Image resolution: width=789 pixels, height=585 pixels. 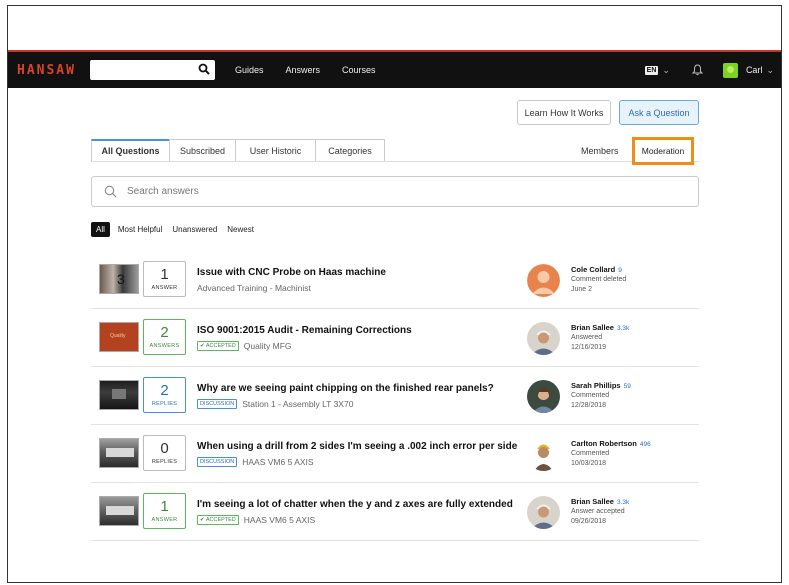 I want to click on question-meta: DISCUSSION Station 1 - Assembly LT 3X70, so click(x=275, y=404).